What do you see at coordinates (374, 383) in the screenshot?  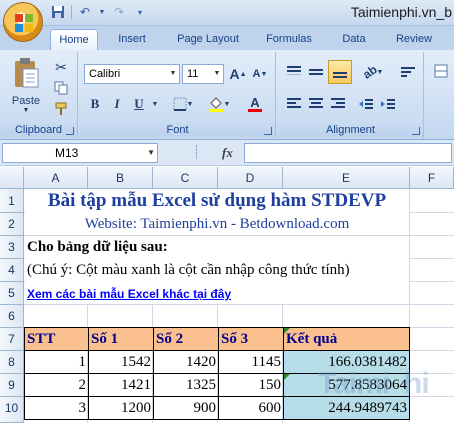 I see `taimienphi-watermark-icon: Taimi hi` at bounding box center [374, 383].